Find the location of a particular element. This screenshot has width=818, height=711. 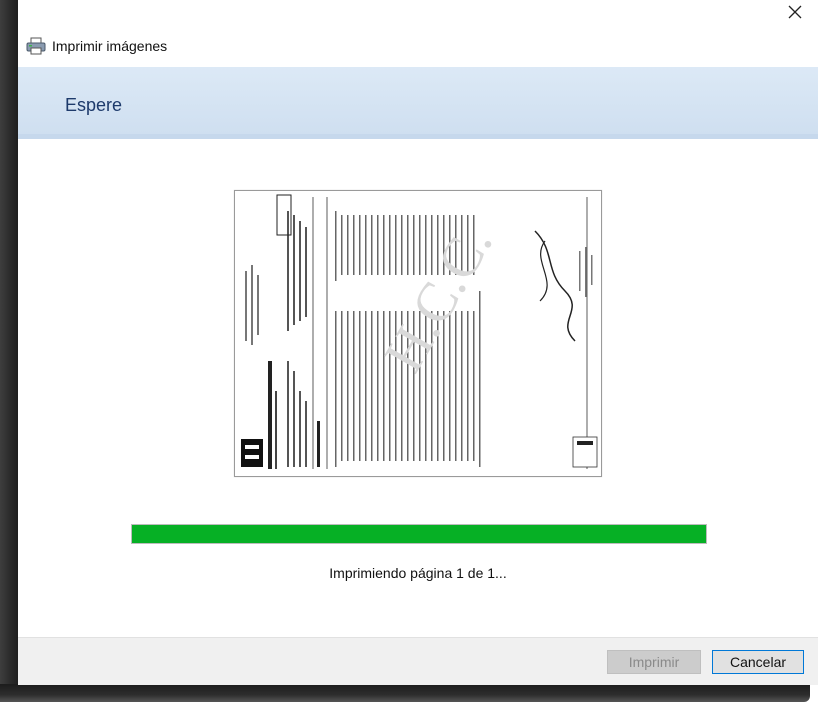

background-window-edge-bottom is located at coordinates (405, 693).